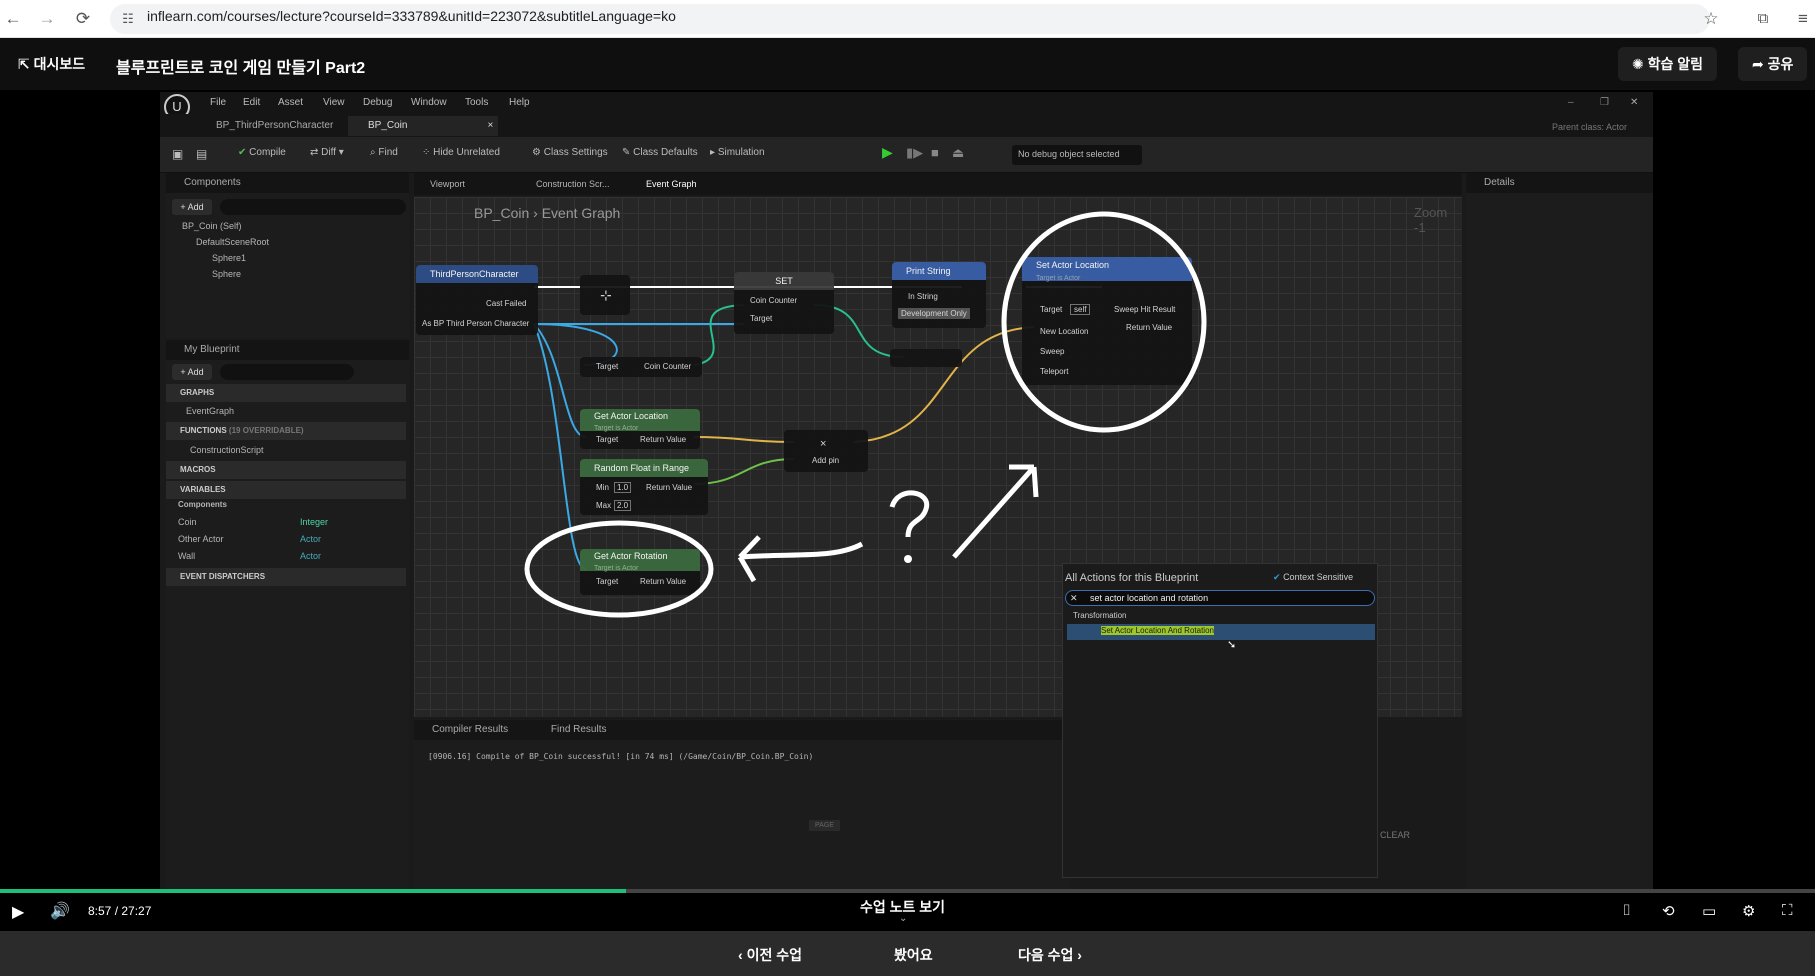  I want to click on construction-script-item: ConstructionScript, so click(227, 450).